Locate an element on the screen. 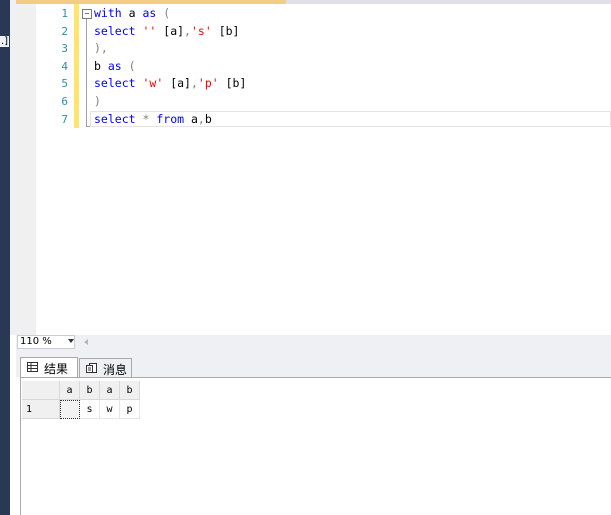 Image resolution: width=611 pixels, height=515 pixels. line-number: 3 is located at coordinates (64, 49).